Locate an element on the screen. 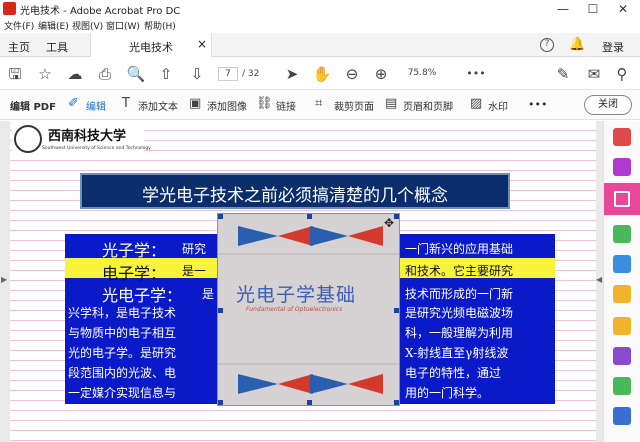  crop-icon: ⌗ is located at coordinates (318, 104).